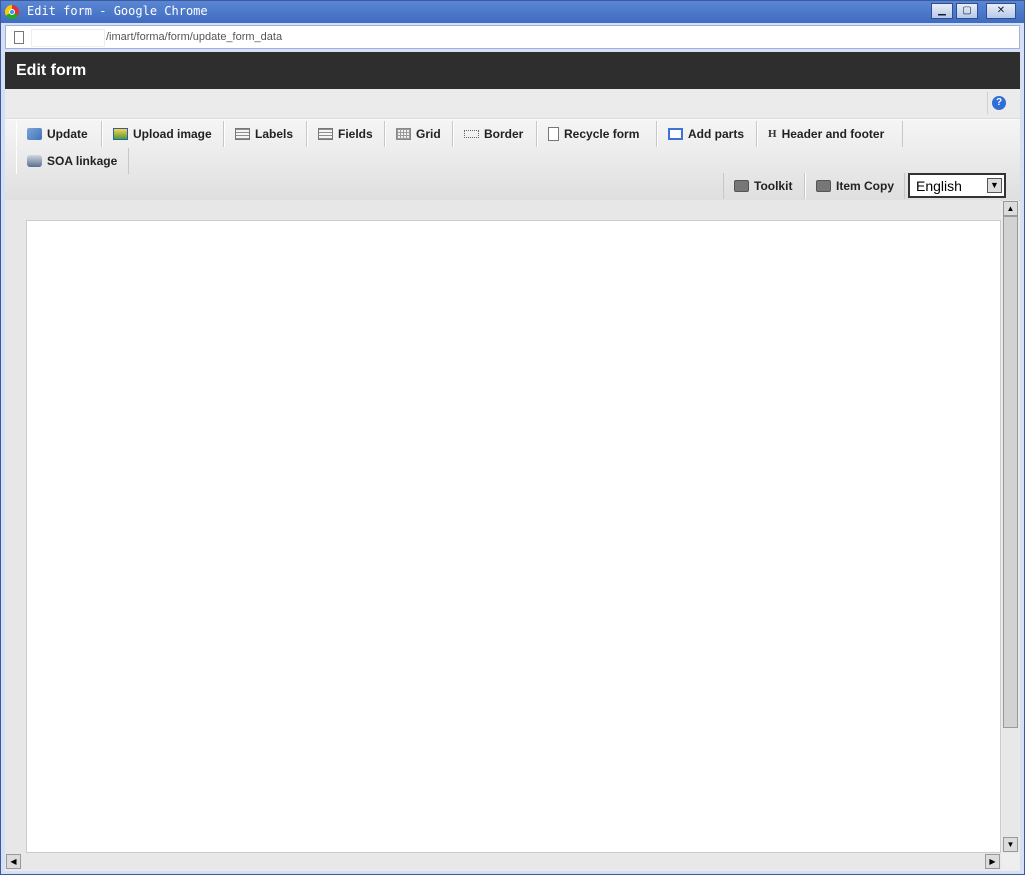  I want to click on window-title: Edit form - Google Chrome, so click(117, 11).